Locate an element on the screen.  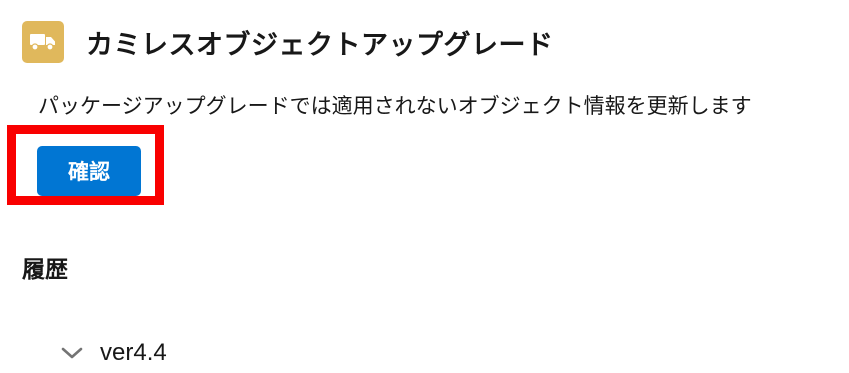
page-header: カミレスオブジェクトアップグレード is located at coordinates (288, 42).